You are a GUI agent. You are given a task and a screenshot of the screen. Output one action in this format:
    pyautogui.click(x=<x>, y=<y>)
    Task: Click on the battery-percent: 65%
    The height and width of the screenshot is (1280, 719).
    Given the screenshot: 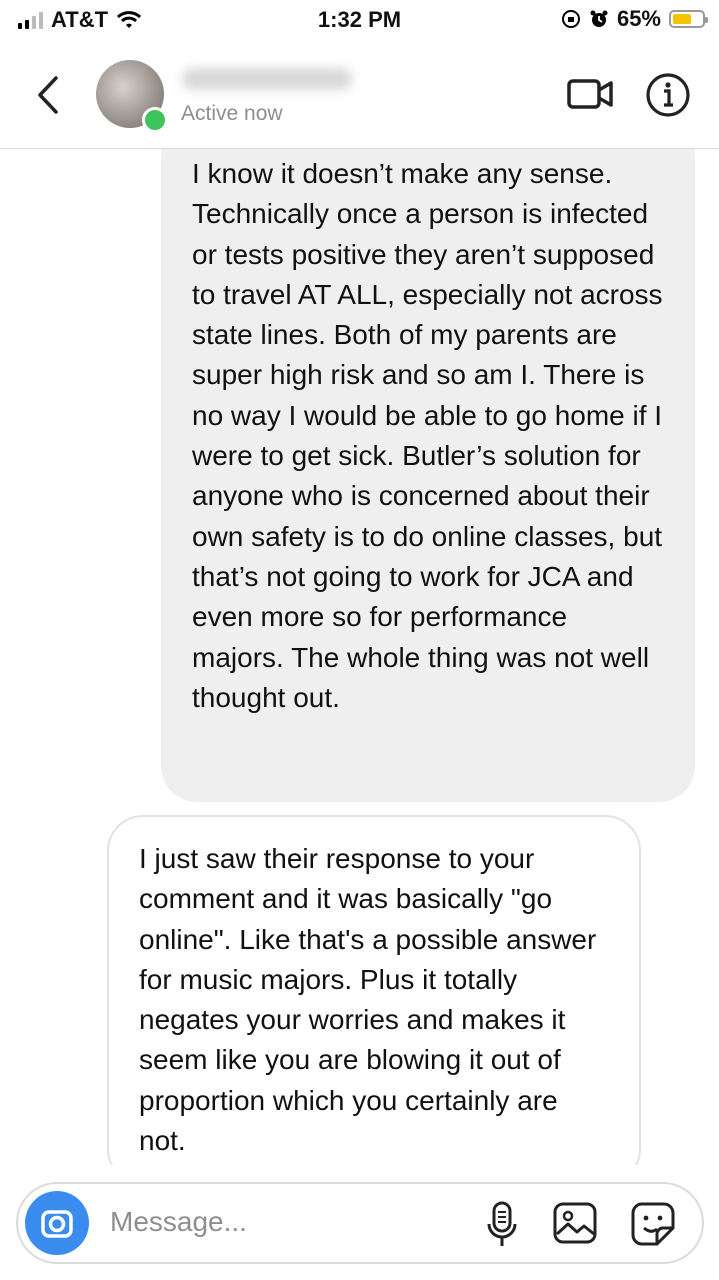 What is the action you would take?
    pyautogui.click(x=638, y=18)
    